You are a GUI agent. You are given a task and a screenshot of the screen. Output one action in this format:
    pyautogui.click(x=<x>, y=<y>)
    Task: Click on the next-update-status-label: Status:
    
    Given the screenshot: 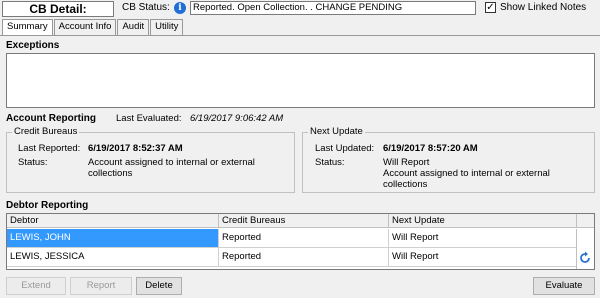 What is the action you would take?
    pyautogui.click(x=330, y=162)
    